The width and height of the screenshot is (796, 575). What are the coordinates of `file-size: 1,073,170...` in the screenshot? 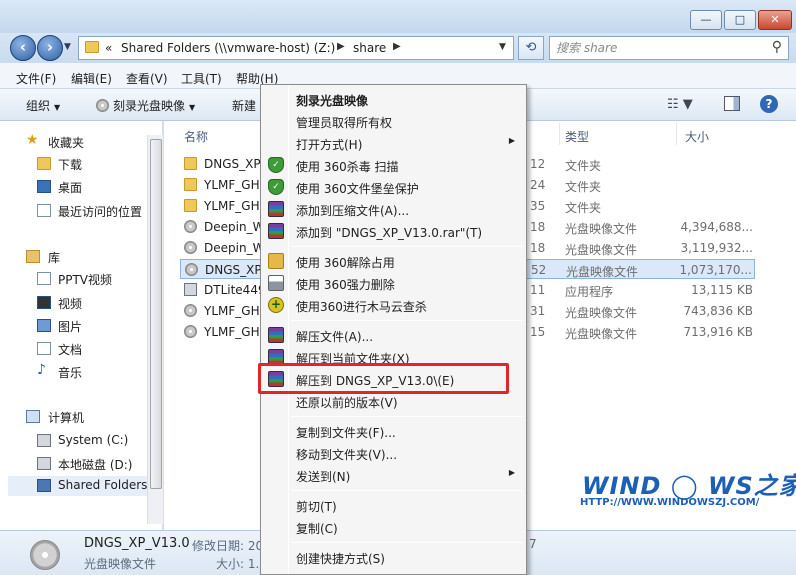 It's located at (715, 270).